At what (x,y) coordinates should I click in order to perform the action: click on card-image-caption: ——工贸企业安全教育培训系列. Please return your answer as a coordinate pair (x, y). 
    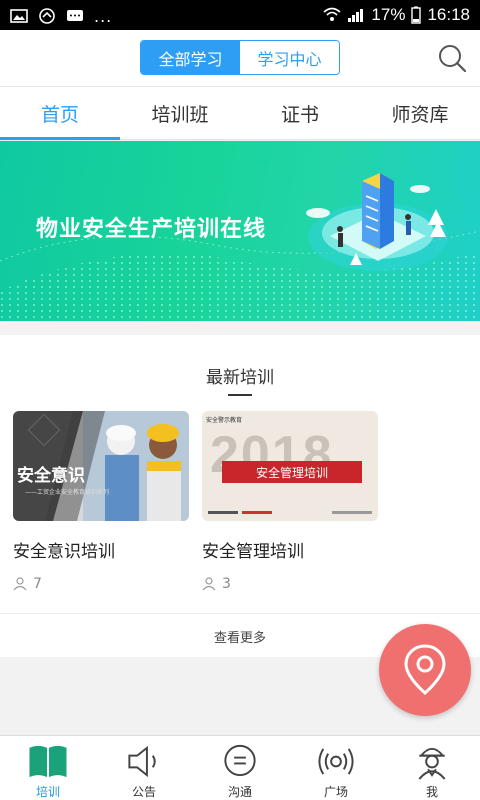
    Looking at the image, I should click on (67, 492).